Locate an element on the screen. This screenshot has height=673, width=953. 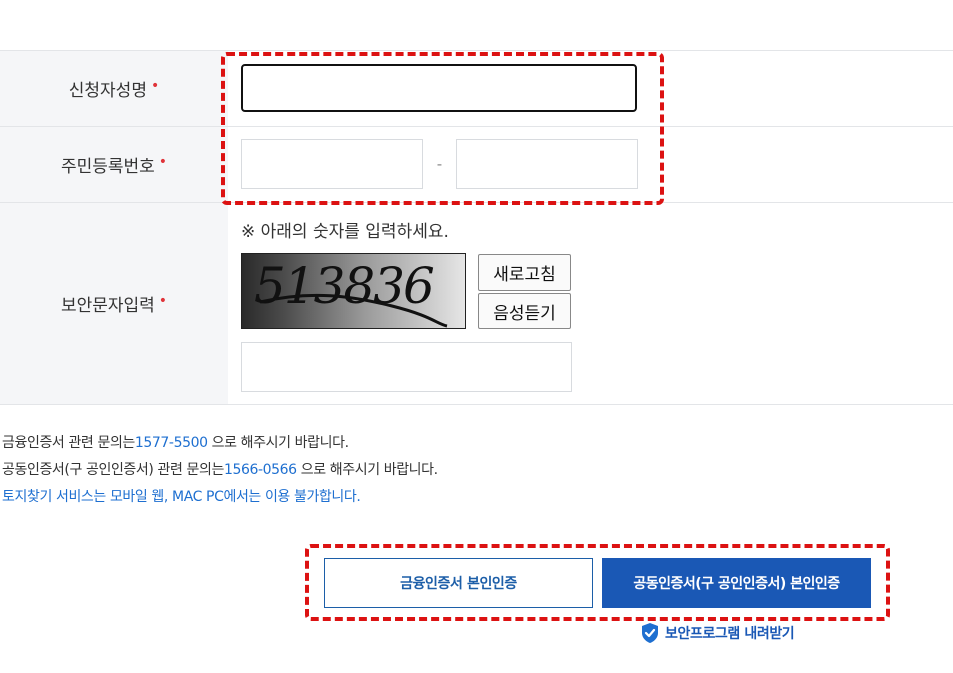
captcha-image: 513836 is located at coordinates (353, 291).